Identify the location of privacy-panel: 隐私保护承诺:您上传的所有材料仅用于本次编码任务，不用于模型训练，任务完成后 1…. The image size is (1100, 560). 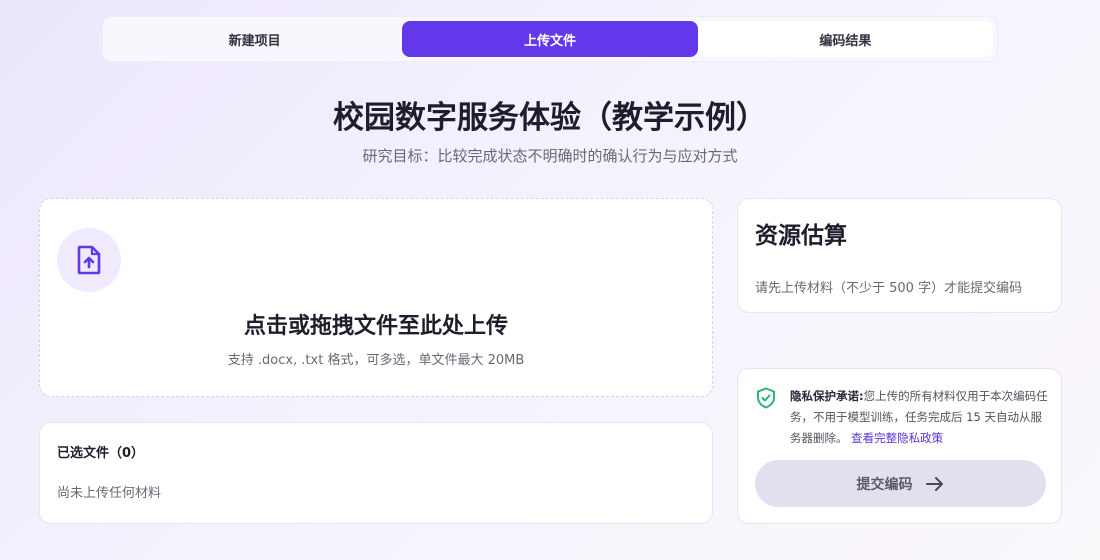
(899, 446).